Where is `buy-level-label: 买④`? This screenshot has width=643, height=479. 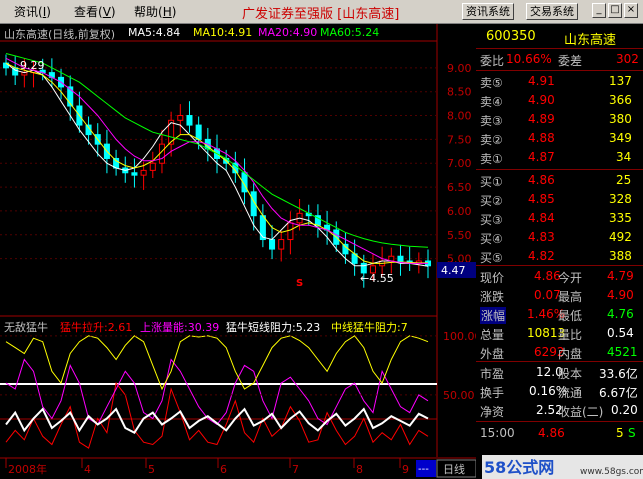 buy-level-label: 买④ is located at coordinates (491, 239).